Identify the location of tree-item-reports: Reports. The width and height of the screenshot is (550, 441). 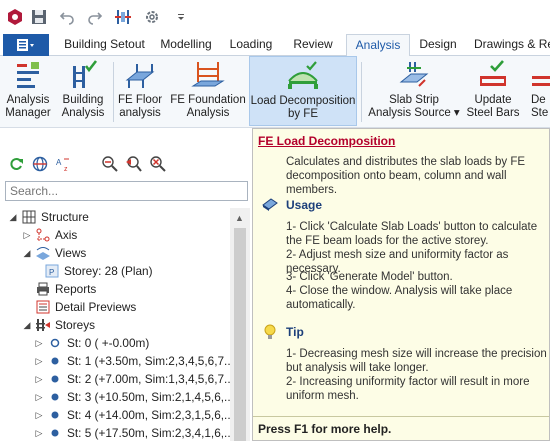
(65, 289).